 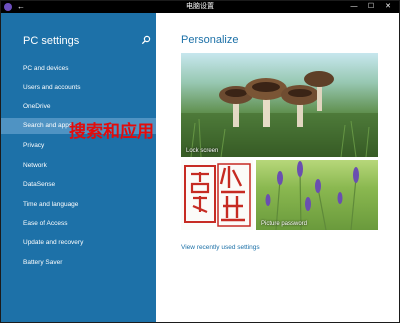 I want to click on sidebar-item-label: Update and recovery, so click(x=53, y=242).